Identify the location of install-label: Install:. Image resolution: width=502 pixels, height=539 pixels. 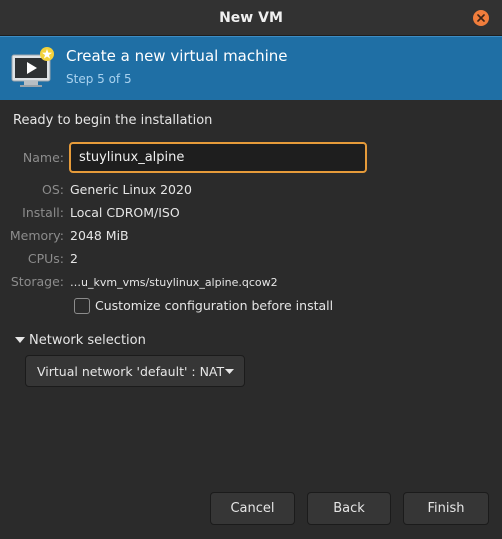
(43, 212).